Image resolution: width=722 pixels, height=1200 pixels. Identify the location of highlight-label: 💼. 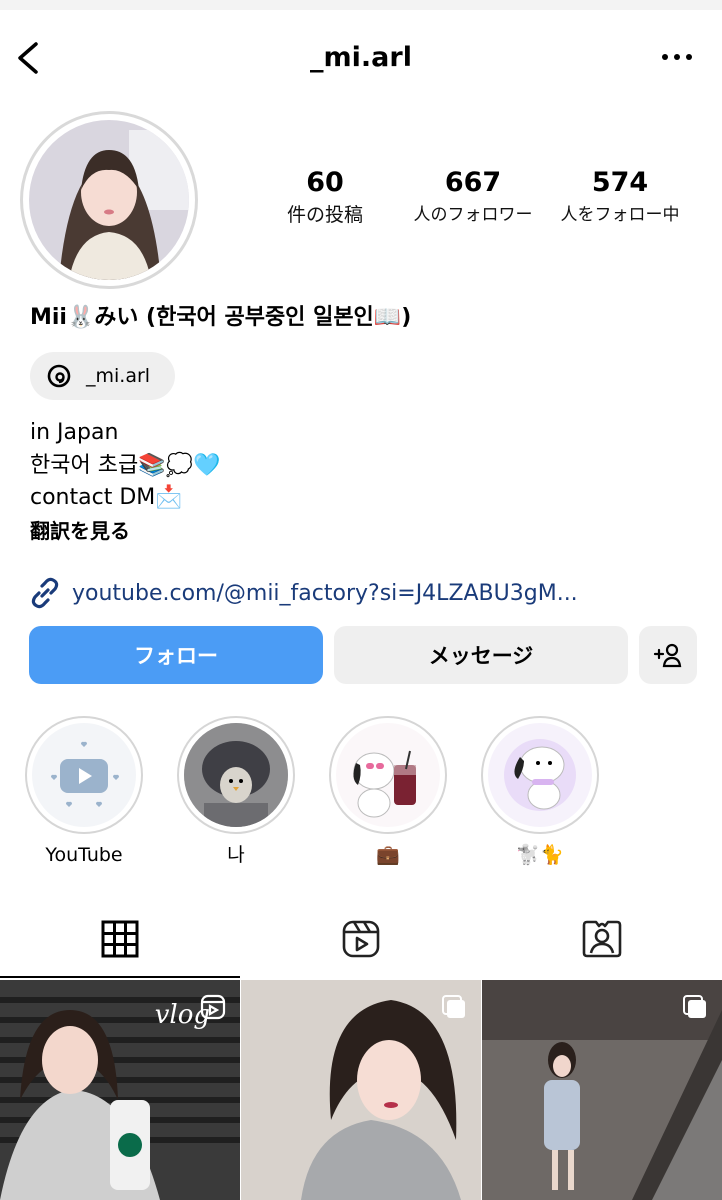
(388, 855).